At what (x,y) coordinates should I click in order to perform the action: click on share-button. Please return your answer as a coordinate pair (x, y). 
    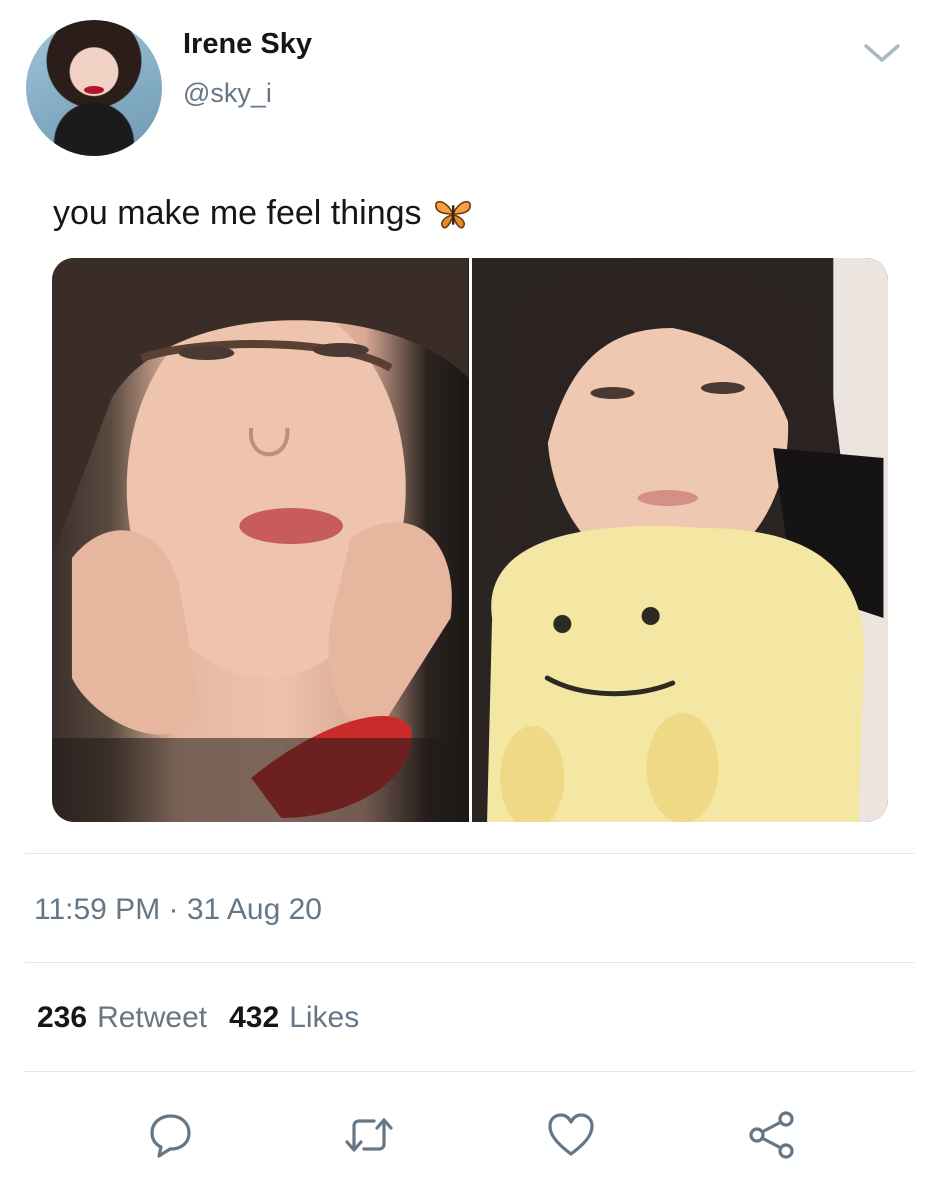
    Looking at the image, I should click on (772, 1135).